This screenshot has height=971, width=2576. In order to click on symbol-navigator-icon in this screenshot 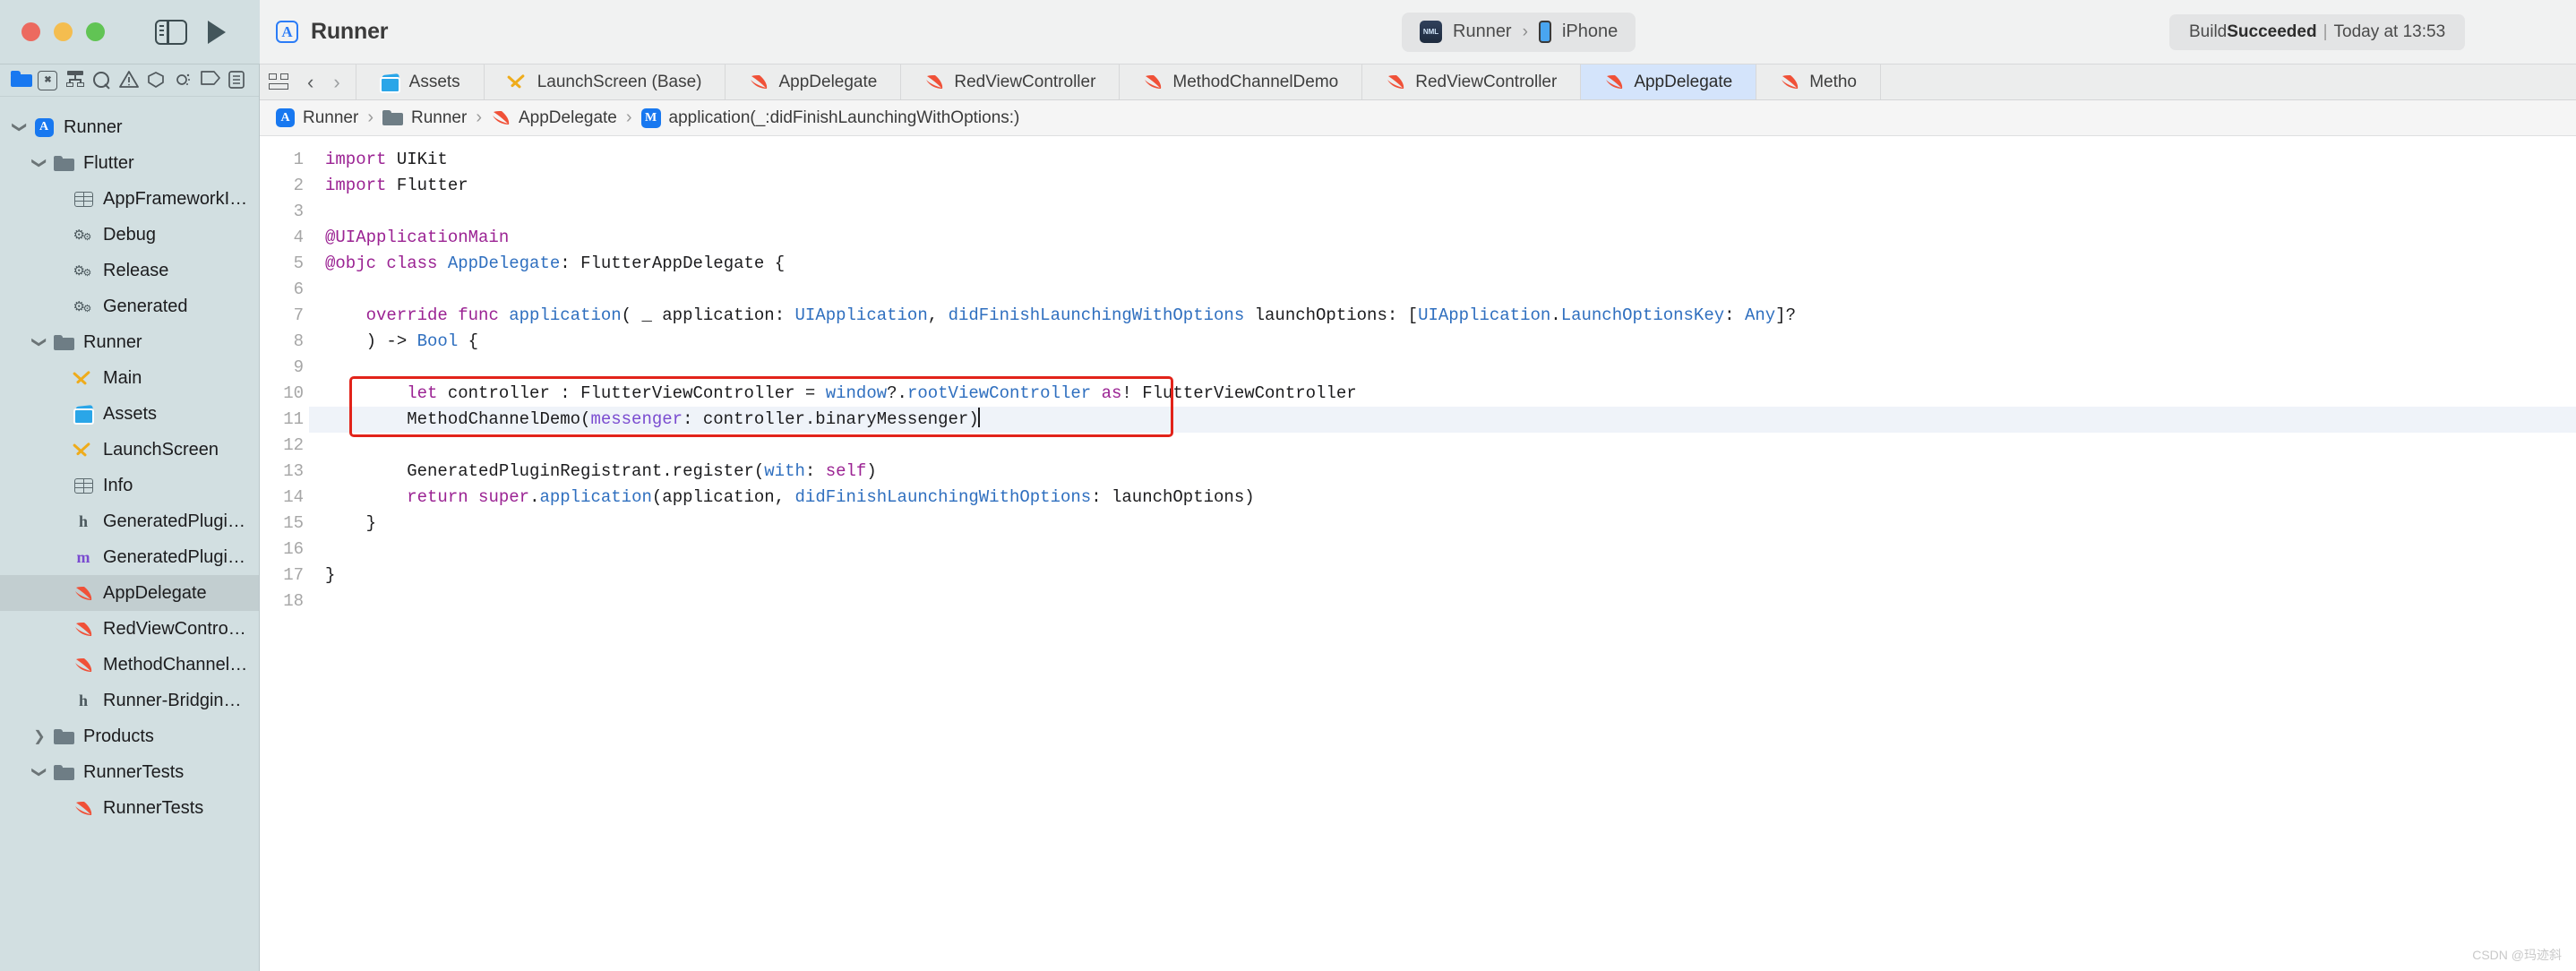, I will do `click(75, 80)`.